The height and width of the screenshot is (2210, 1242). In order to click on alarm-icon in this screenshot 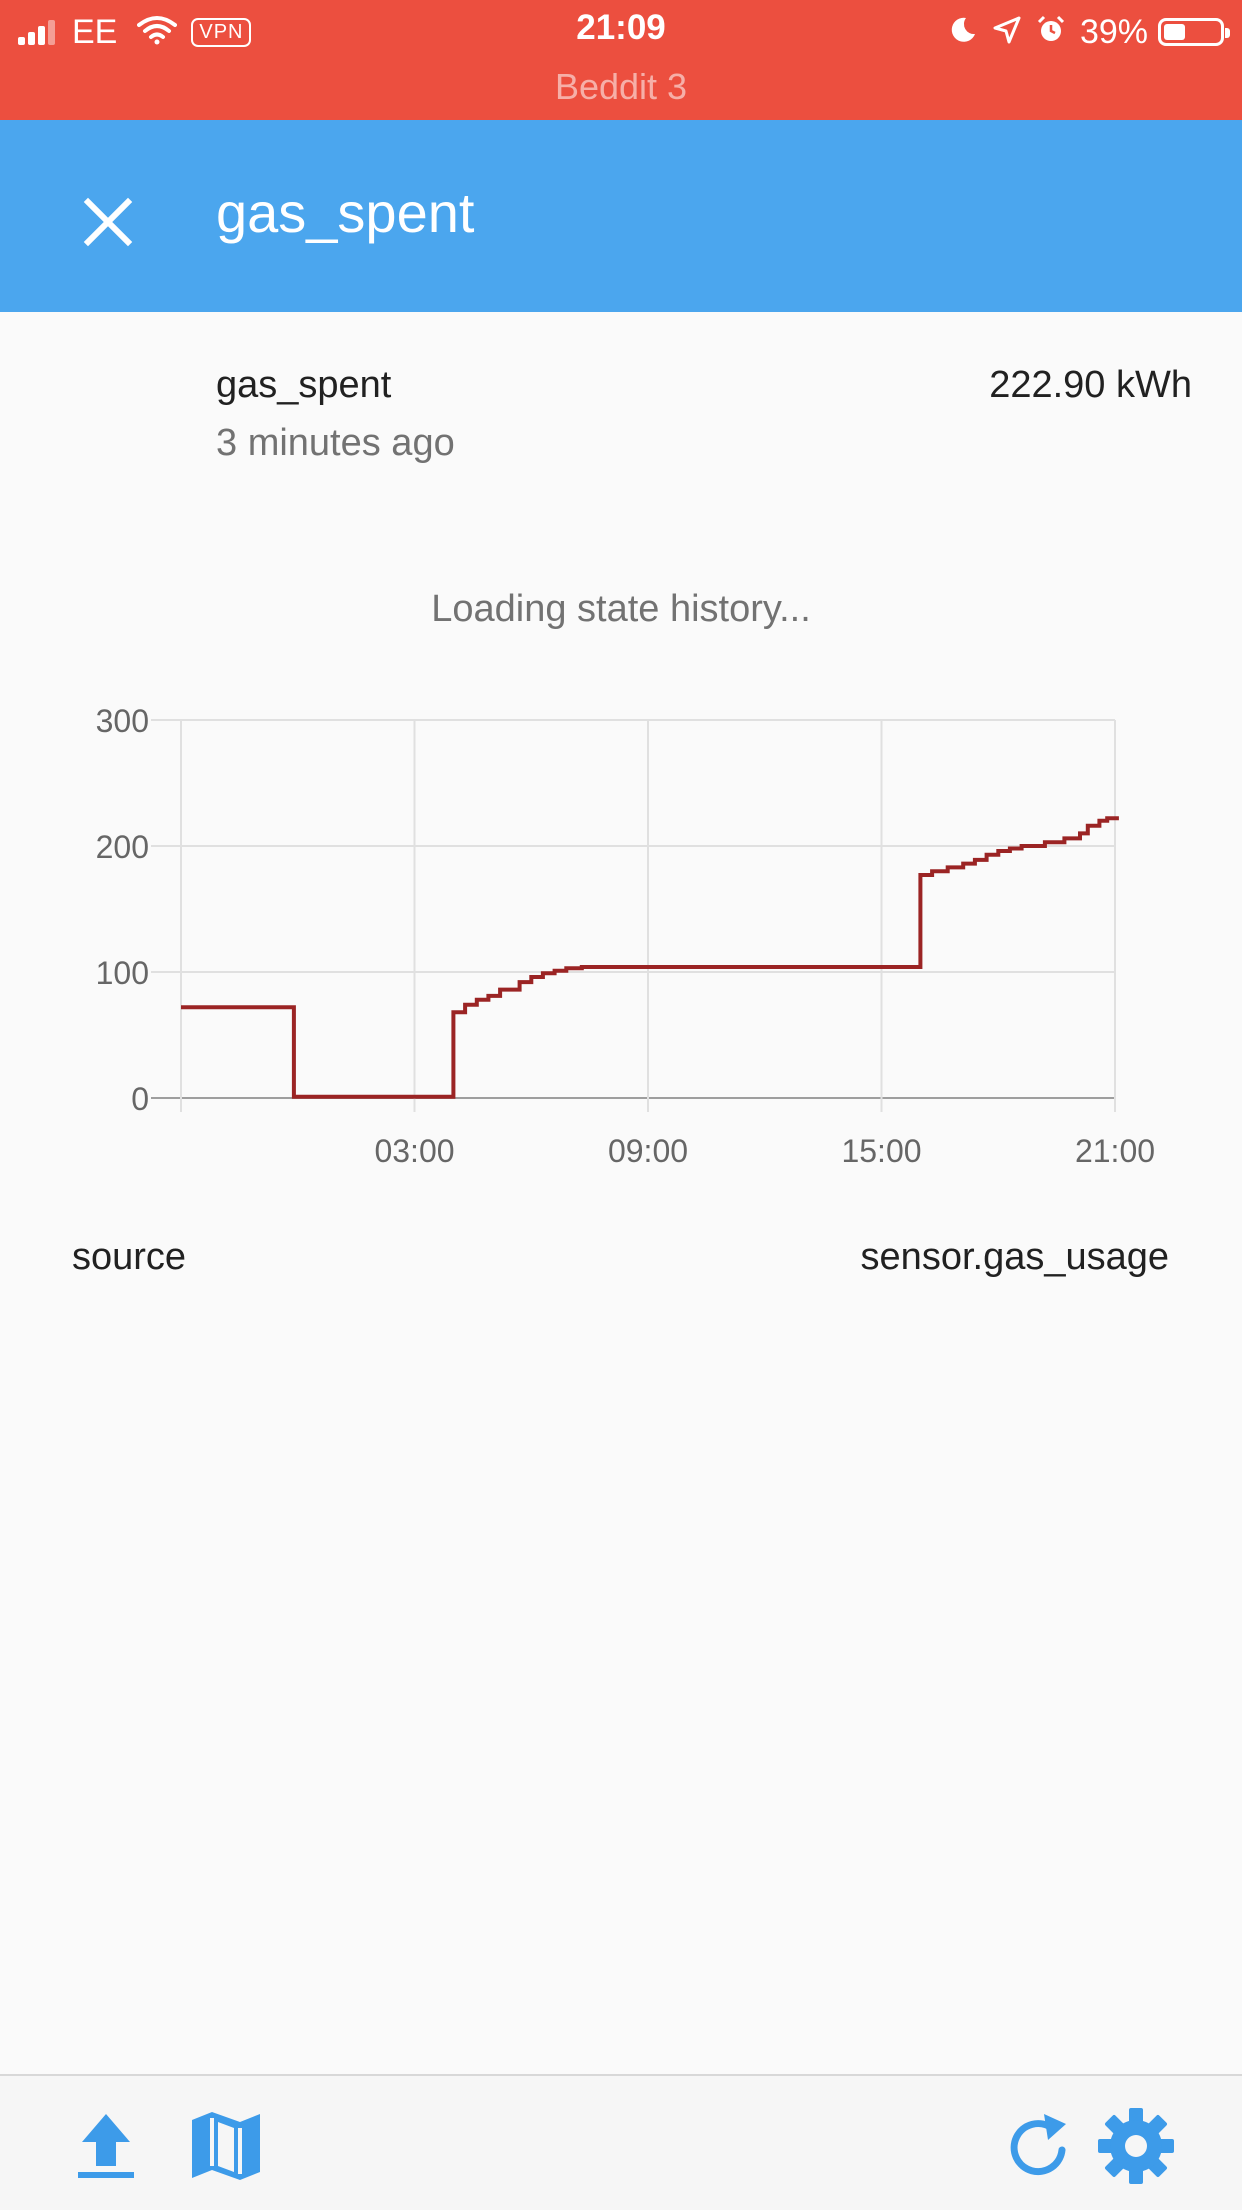, I will do `click(1051, 32)`.